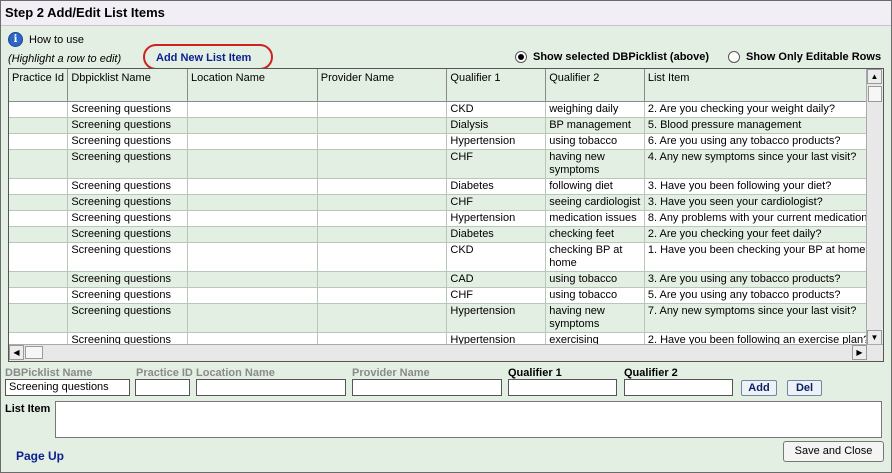 This screenshot has height=473, width=892. What do you see at coordinates (763, 186) in the screenshot?
I see `cell-list-item: 3. Have you been following your diet?` at bounding box center [763, 186].